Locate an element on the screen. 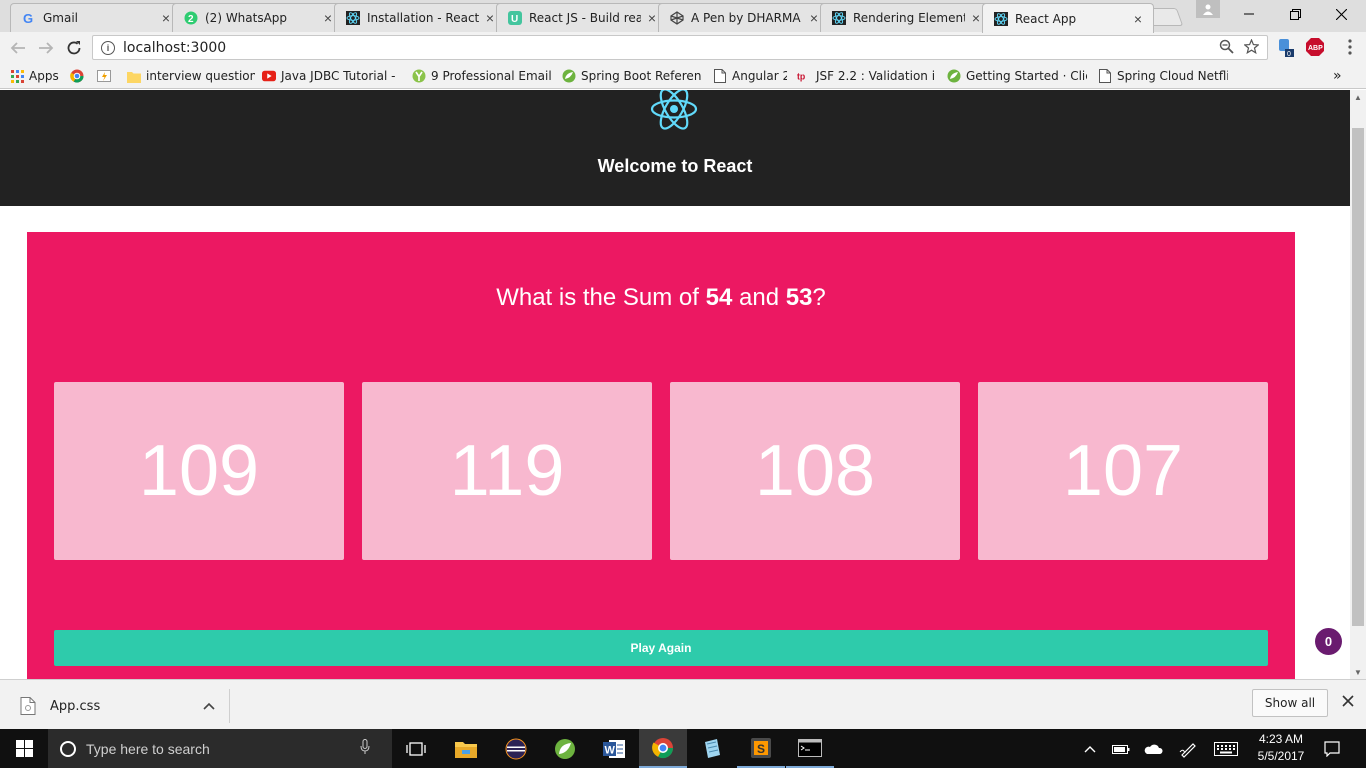 Image resolution: width=1366 pixels, height=768 pixels. profile-icon is located at coordinates (1208, 9).